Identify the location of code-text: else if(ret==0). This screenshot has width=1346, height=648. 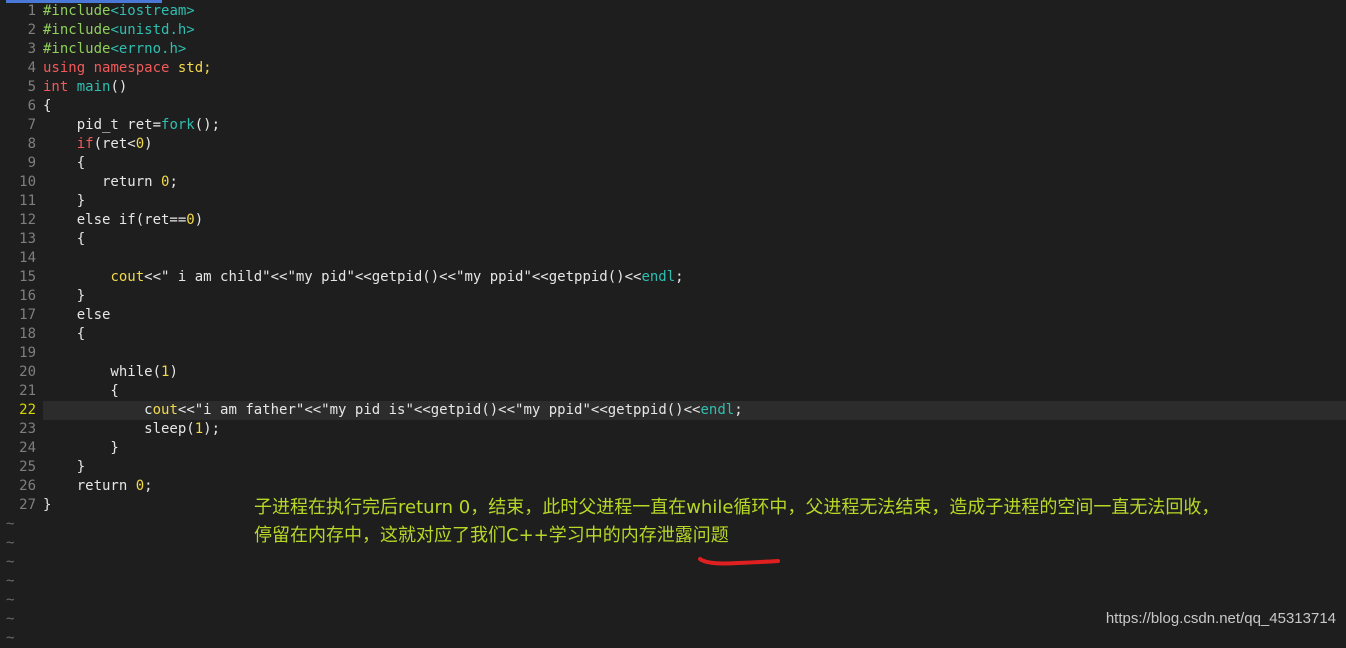
(694, 220).